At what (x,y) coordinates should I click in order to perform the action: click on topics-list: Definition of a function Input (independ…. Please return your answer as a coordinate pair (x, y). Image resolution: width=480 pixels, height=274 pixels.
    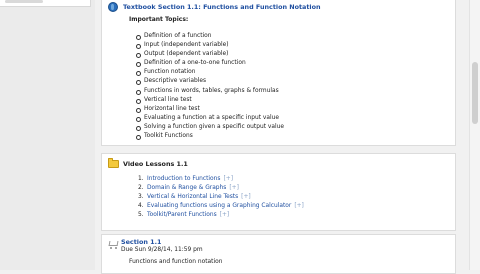
    Looking at the image, I should click on (210, 86).